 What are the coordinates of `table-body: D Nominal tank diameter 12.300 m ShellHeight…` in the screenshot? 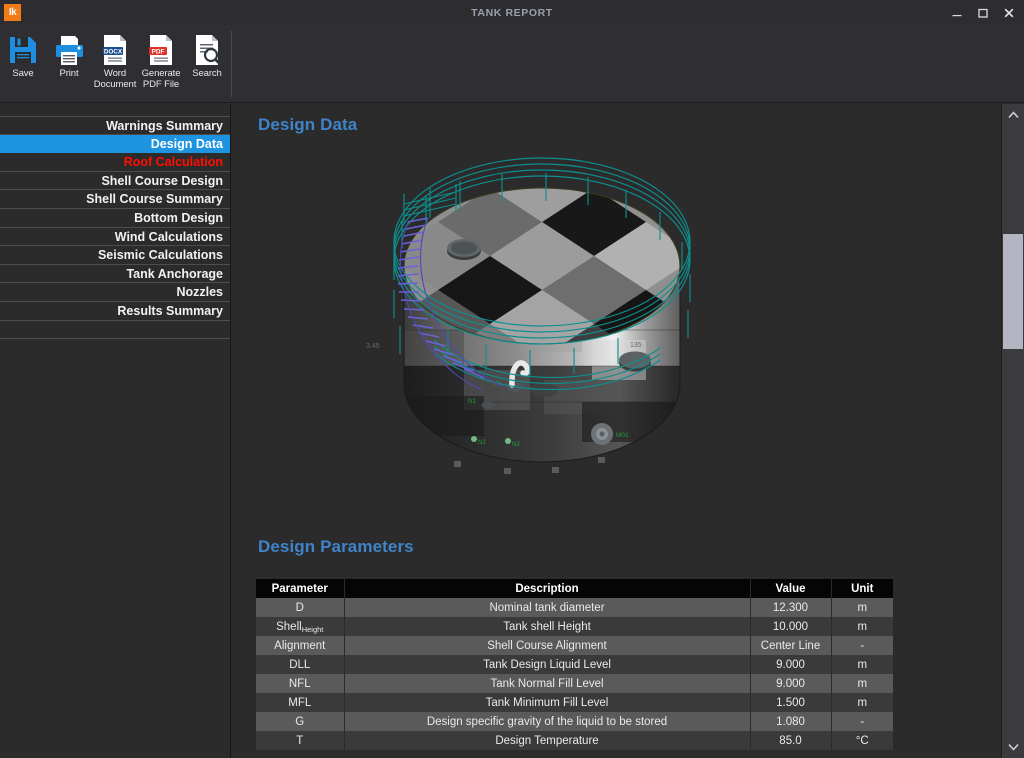 It's located at (574, 674).